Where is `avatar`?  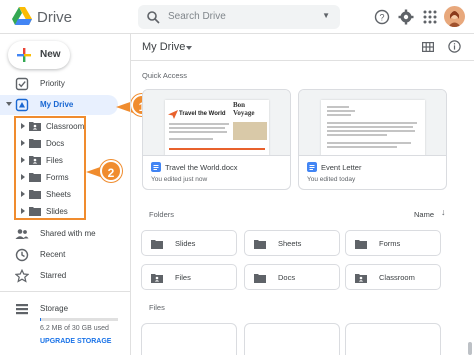
avatar is located at coordinates (454, 16).